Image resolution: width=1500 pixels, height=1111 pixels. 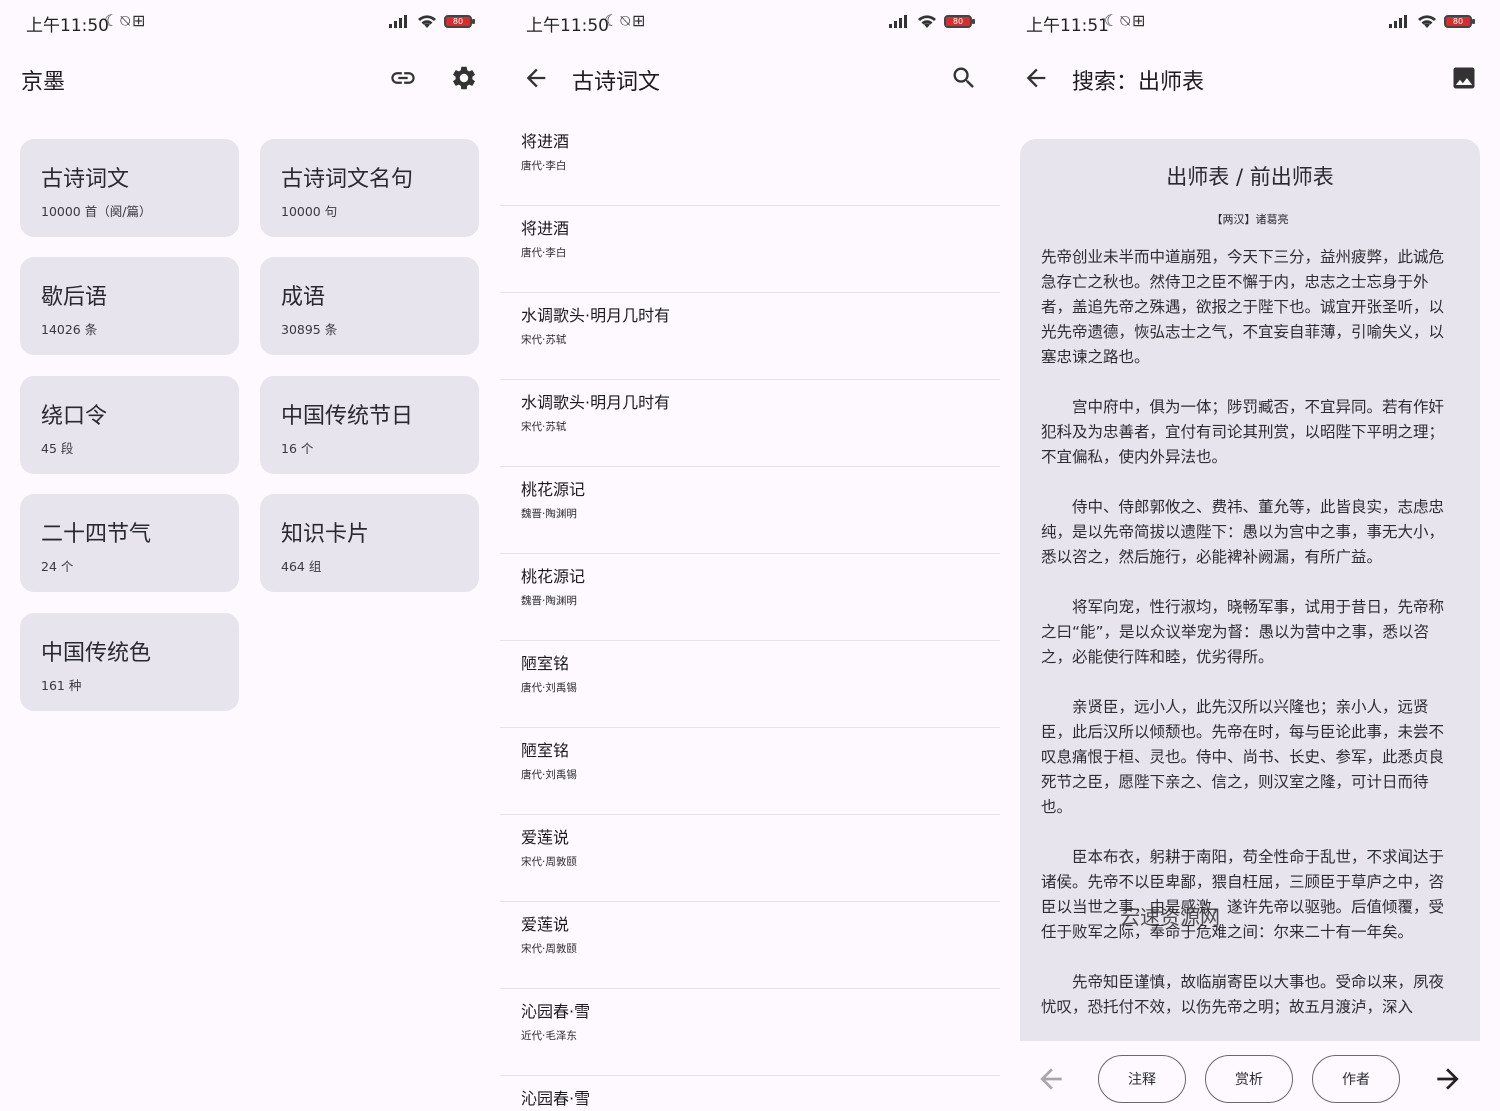 What do you see at coordinates (96, 653) in the screenshot?
I see `card-title: 中国传统色` at bounding box center [96, 653].